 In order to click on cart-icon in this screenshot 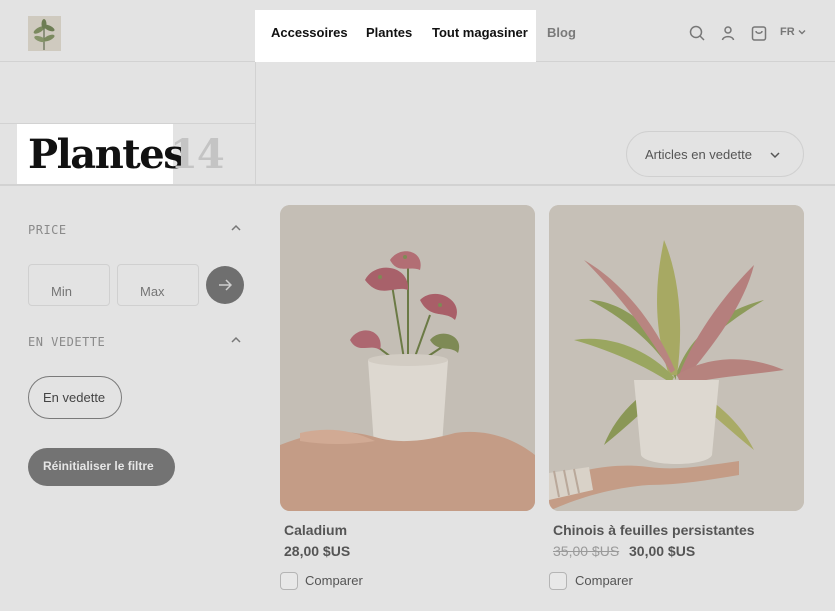, I will do `click(759, 33)`.